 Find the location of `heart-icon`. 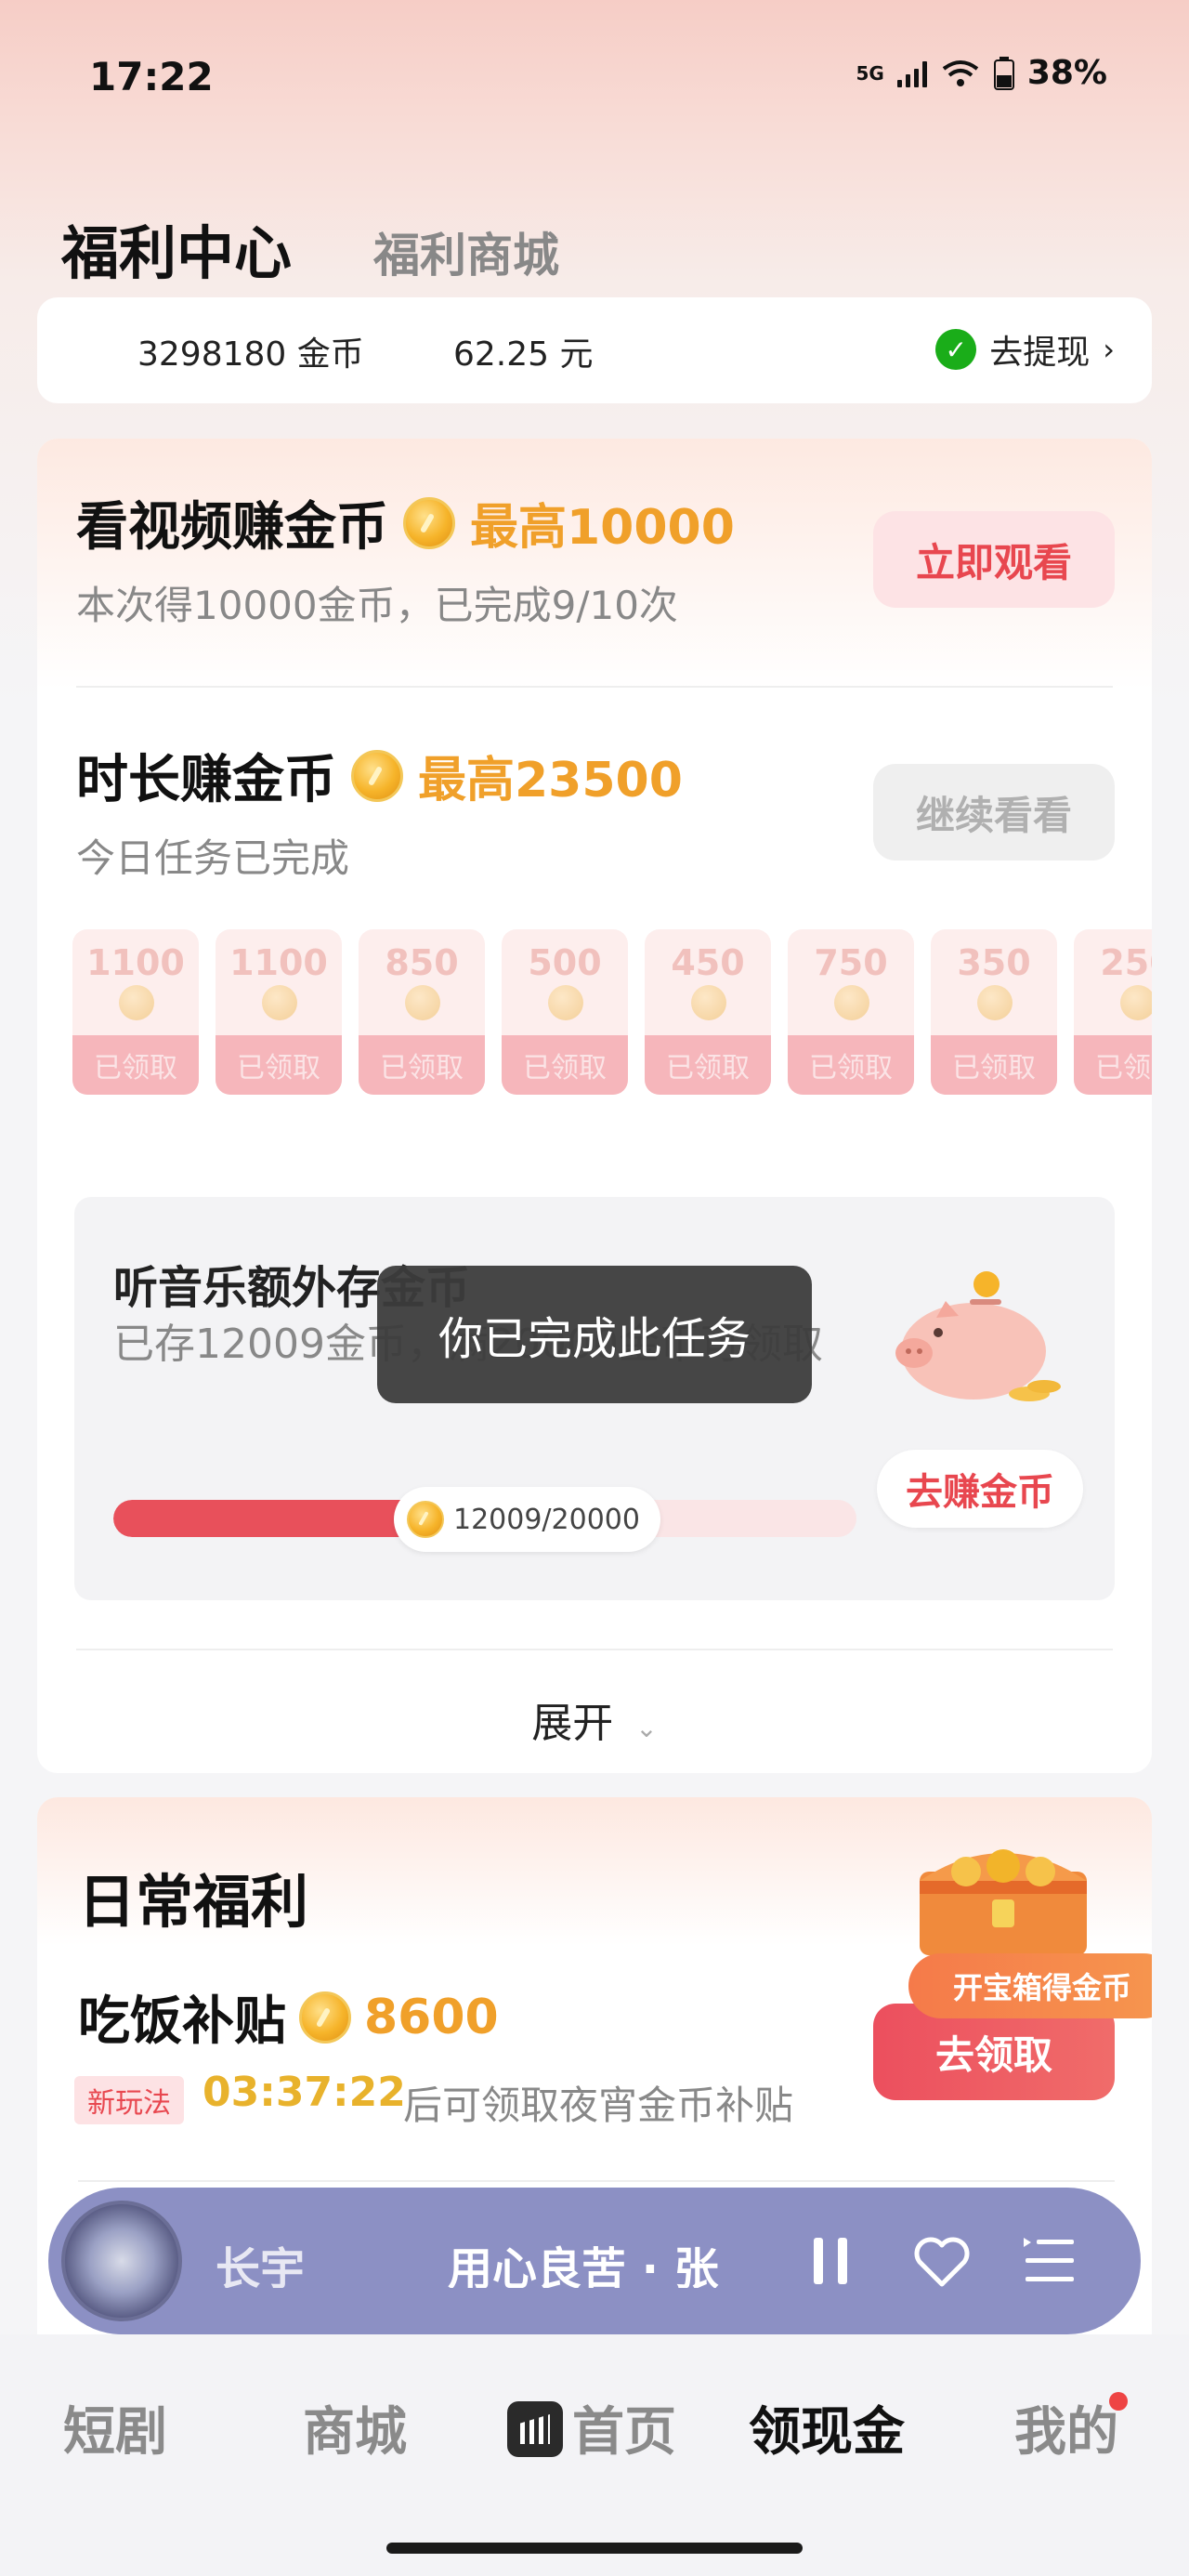

heart-icon is located at coordinates (942, 2261).